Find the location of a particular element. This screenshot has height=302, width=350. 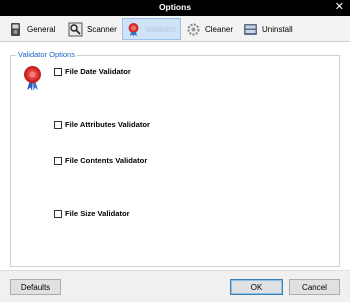

tab-general: General is located at coordinates (31, 29).